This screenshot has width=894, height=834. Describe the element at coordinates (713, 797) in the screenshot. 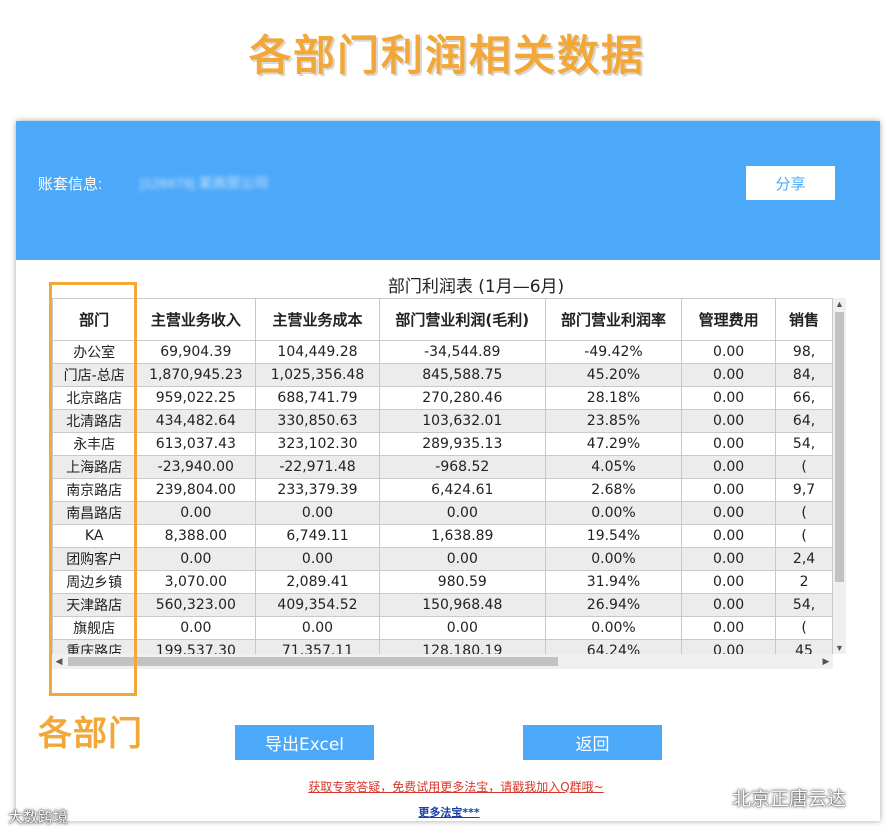

I see `wechat-icon` at that location.